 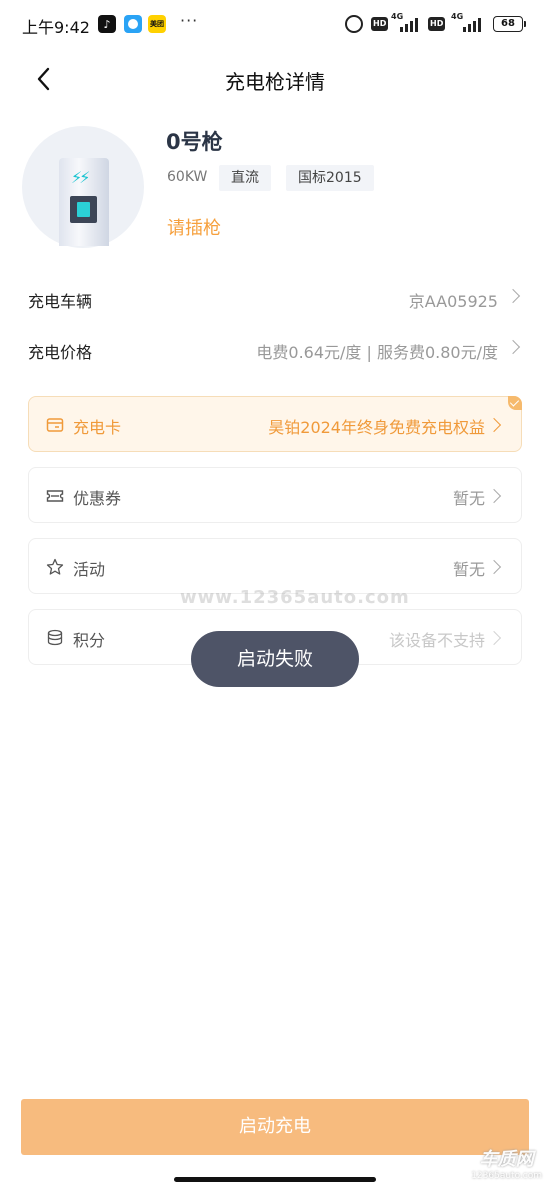 What do you see at coordinates (506, 1159) in the screenshot?
I see `logo-main-text: 车质网` at bounding box center [506, 1159].